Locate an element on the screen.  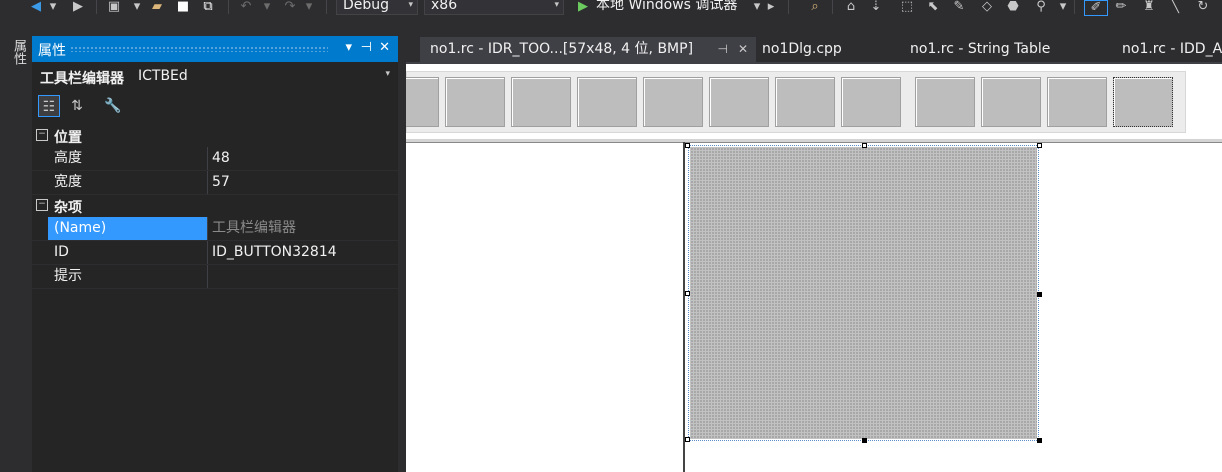
save-all-icon: ⧉ is located at coordinates (208, 7).